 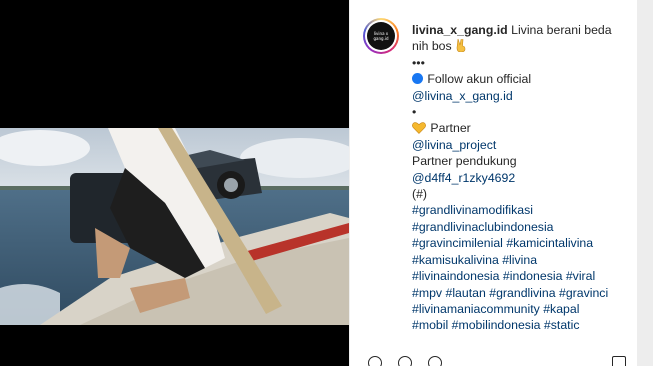 I want to click on hashtag-link: #livinamaniacommunity #kapal, so click(x=495, y=309).